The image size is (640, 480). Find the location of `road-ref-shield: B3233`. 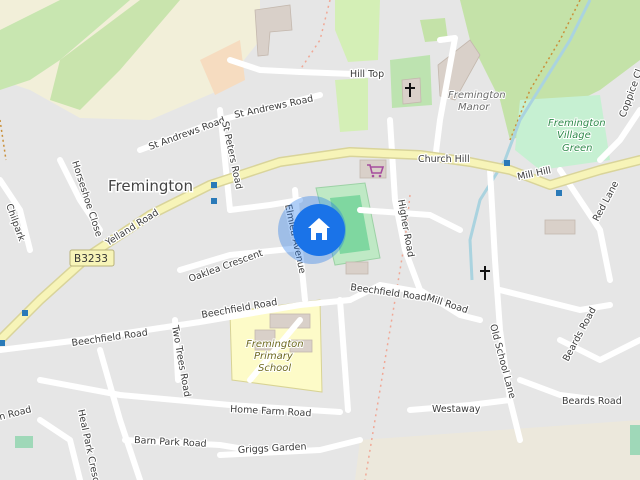

road-ref-shield: B3233 is located at coordinates (92, 258).